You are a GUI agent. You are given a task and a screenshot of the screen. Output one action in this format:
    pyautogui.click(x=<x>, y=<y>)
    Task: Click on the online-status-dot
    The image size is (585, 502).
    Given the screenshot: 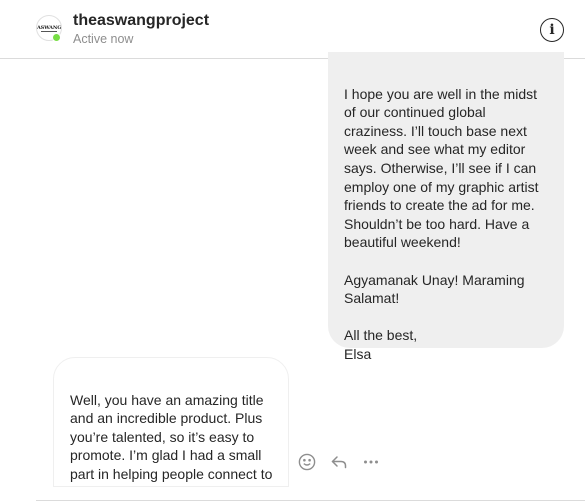 What is the action you would take?
    pyautogui.click(x=56, y=37)
    